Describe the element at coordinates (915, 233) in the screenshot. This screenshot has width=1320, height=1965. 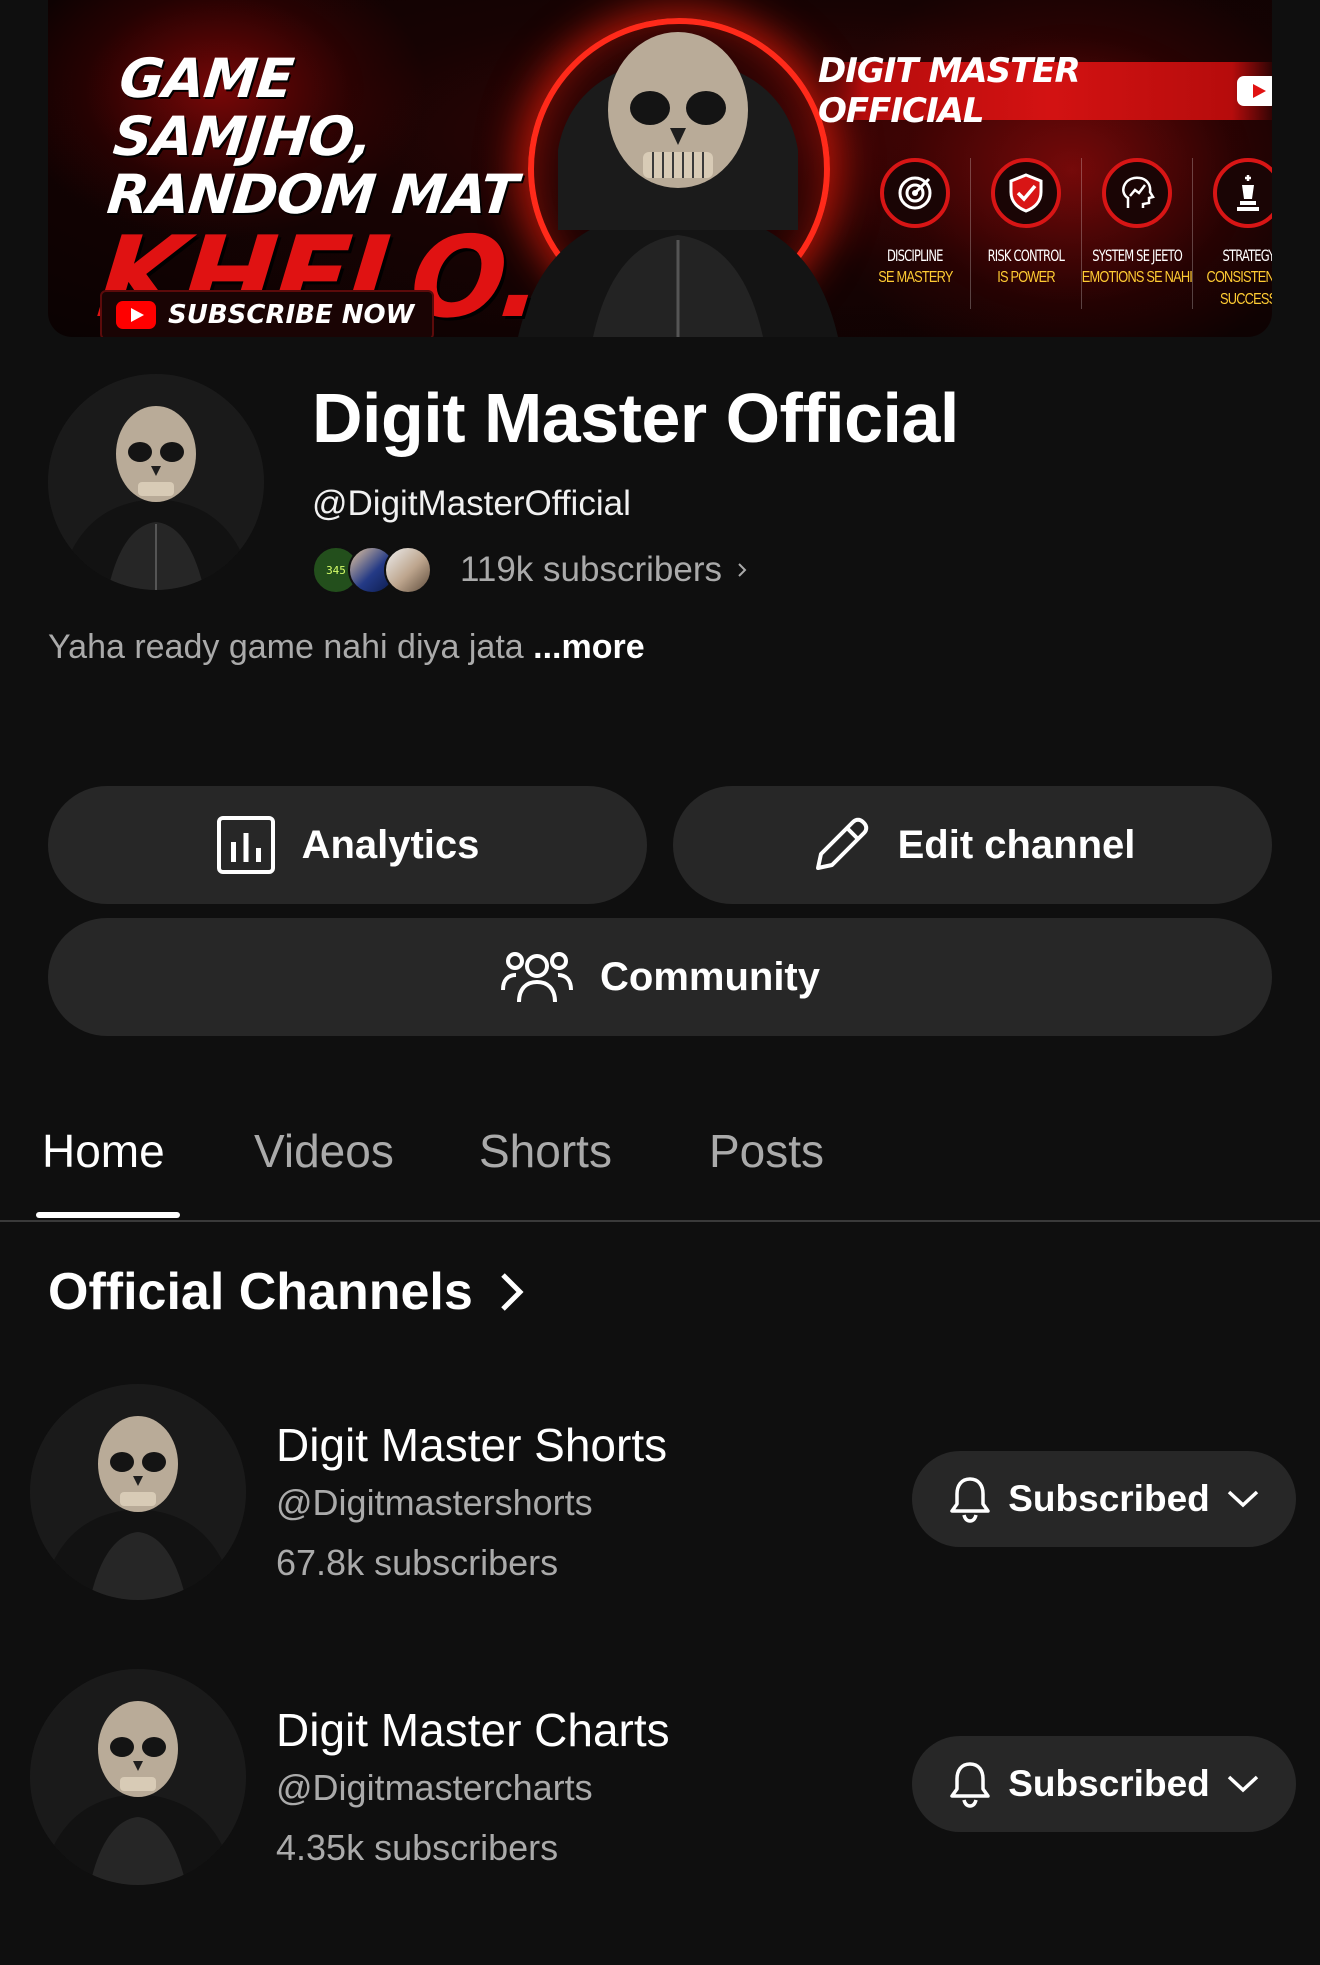
I see `feature-discipline: DISCIPLINE SE MASTERY` at that location.